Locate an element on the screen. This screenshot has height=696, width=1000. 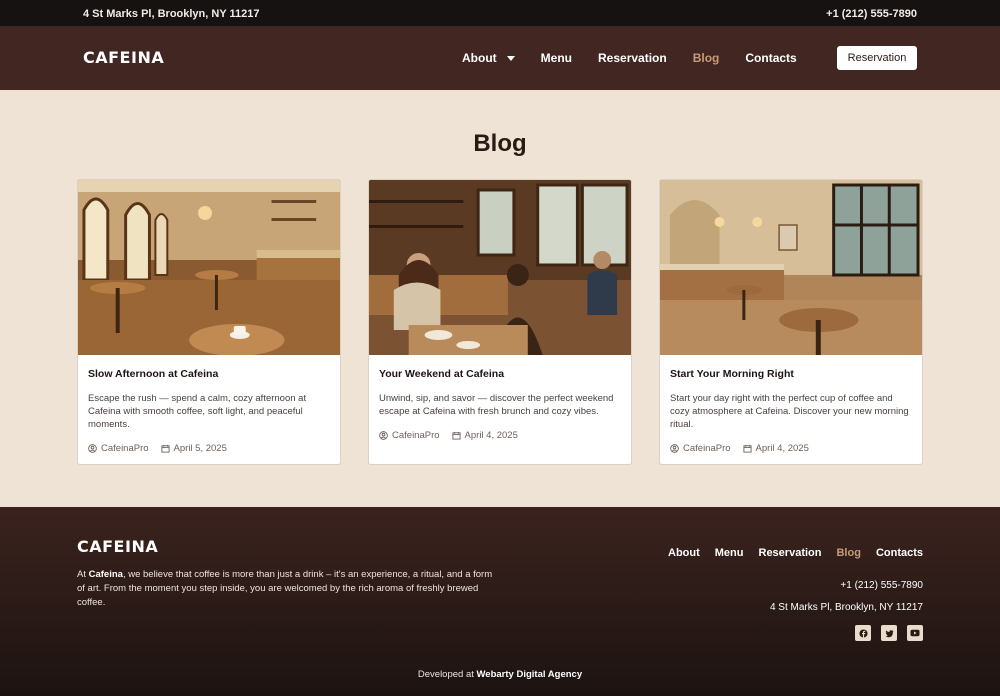
nav-item-label: Reservation is located at coordinates (632, 58).